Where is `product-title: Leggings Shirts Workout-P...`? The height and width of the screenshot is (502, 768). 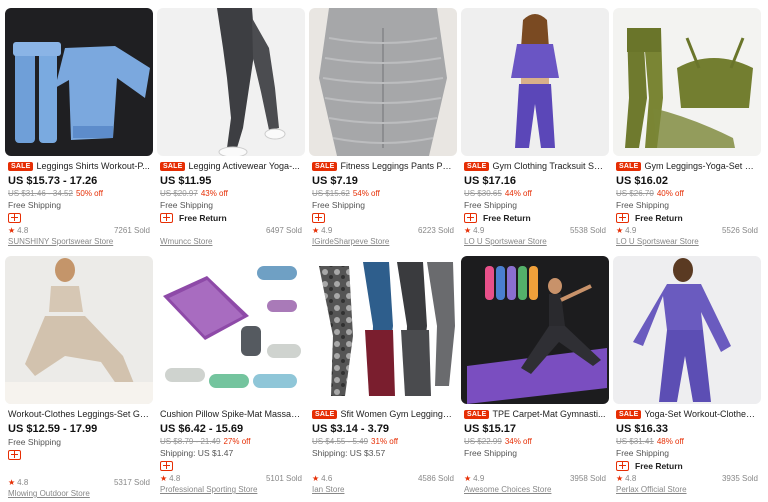 product-title: Leggings Shirts Workout-P... is located at coordinates (92, 166).